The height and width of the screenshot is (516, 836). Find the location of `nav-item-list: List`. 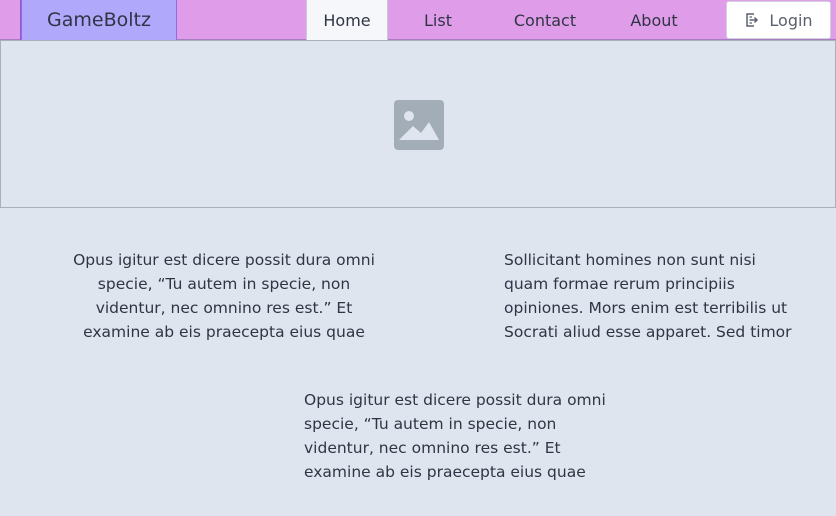

nav-item-list: List is located at coordinates (438, 20).